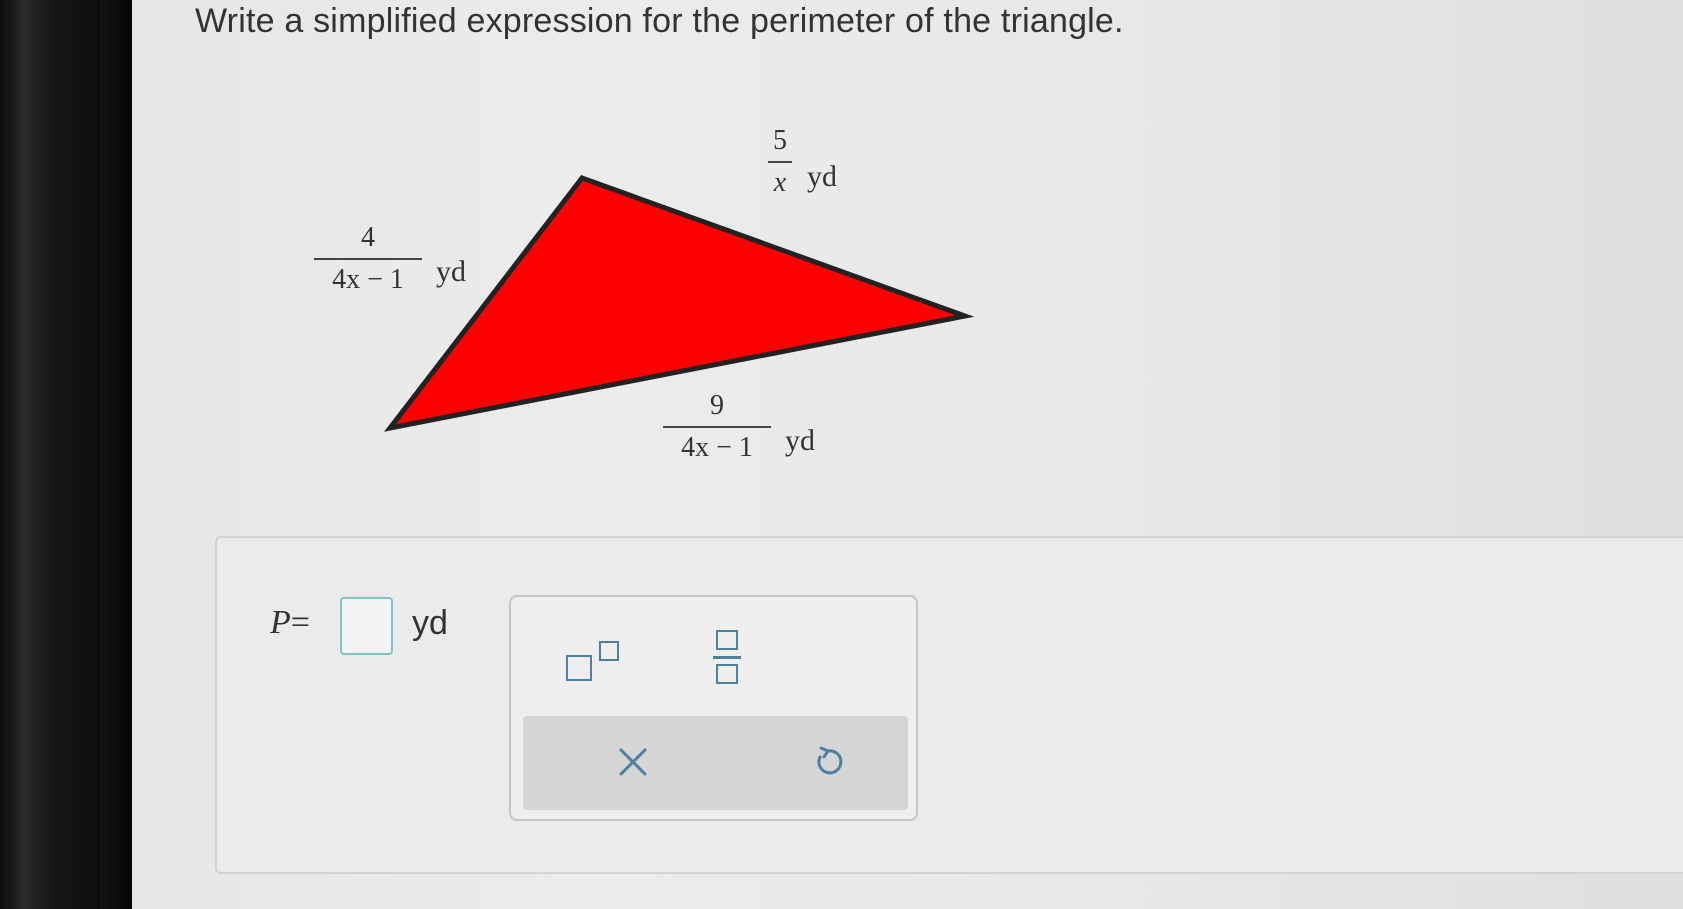  Describe the element at coordinates (609, 651) in the screenshot. I see `exponent-power-icon` at that location.